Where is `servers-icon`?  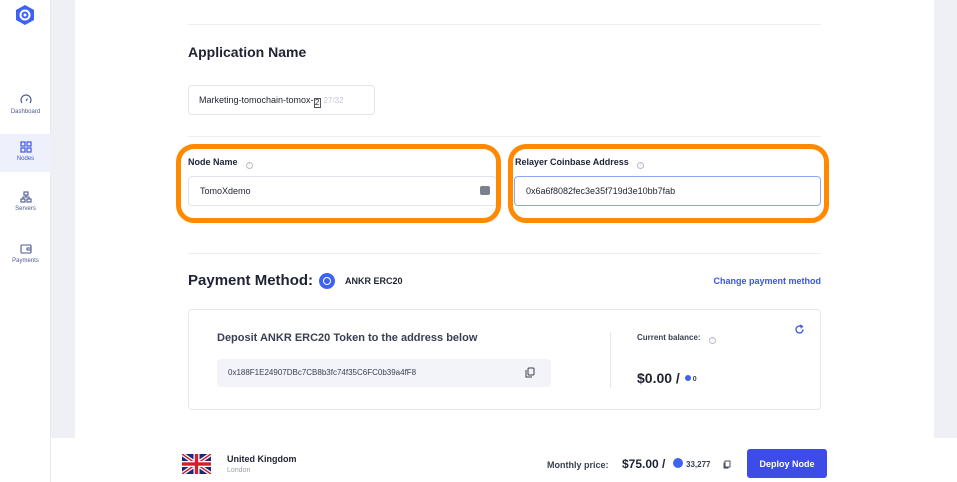 servers-icon is located at coordinates (25, 197).